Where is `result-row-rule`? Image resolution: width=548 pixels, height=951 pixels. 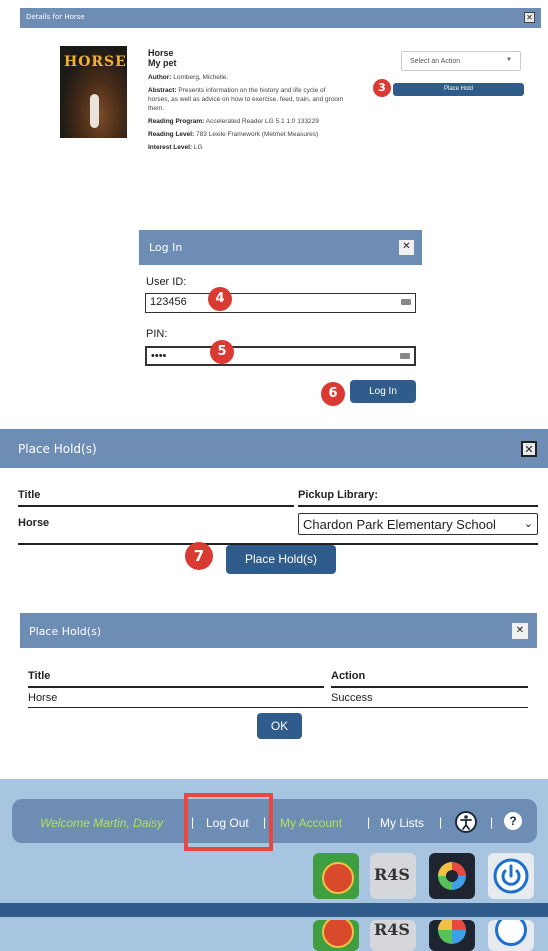
result-row-rule is located at coordinates (278, 707).